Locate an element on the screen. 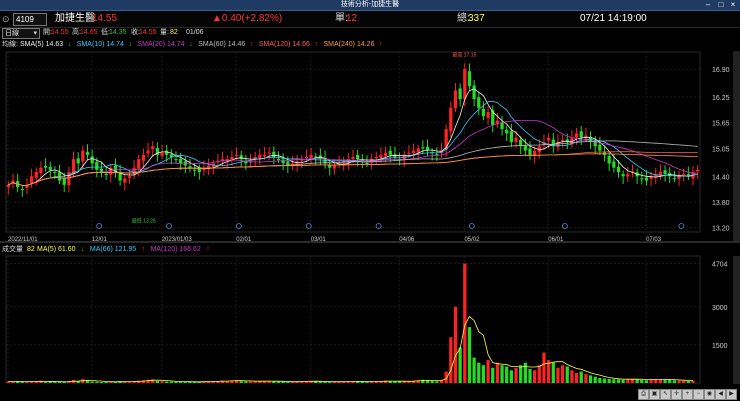 The image size is (740, 401). price-tick-label: 16.90 is located at coordinates (721, 70).